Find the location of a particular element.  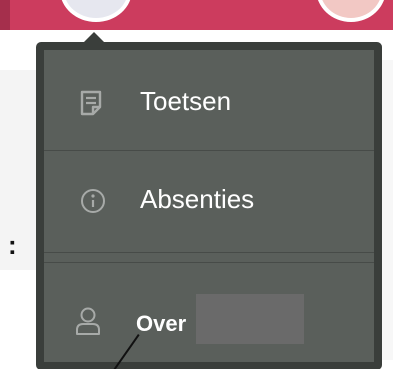

app-header is located at coordinates (196, 15).